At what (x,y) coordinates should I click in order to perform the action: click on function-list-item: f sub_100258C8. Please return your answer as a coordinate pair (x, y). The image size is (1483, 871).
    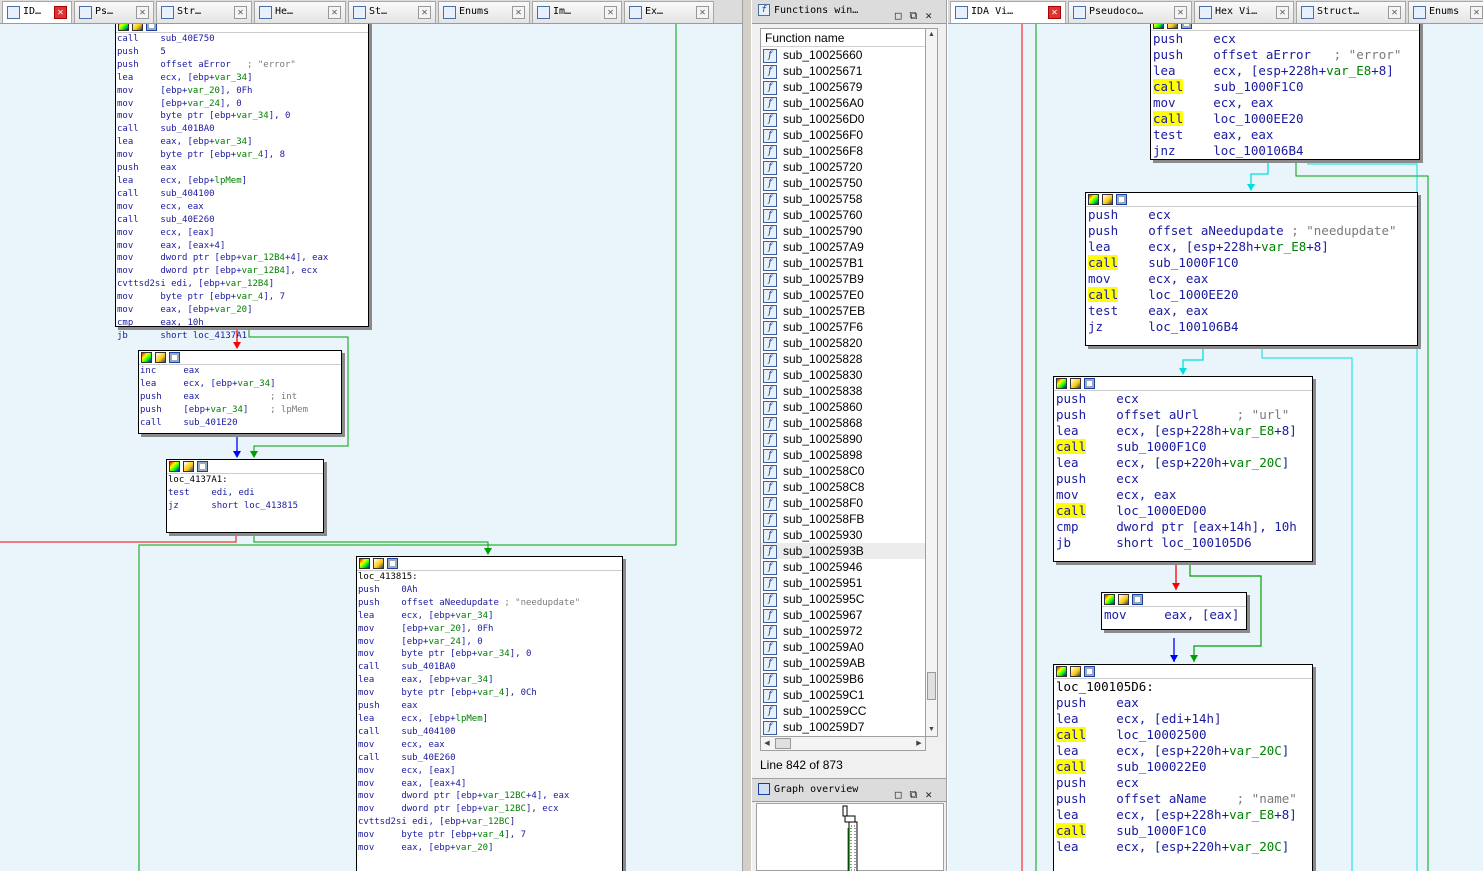
    Looking at the image, I should click on (843, 487).